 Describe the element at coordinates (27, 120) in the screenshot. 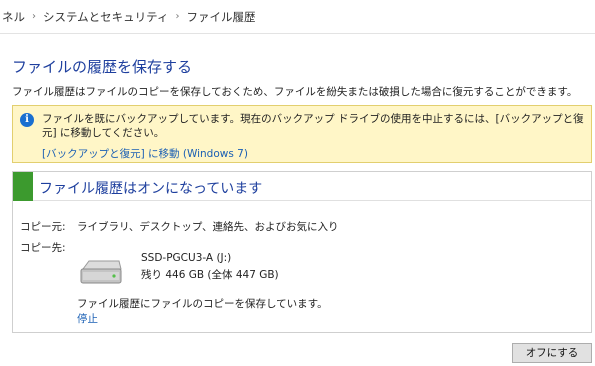

I see `info-icon: i` at that location.